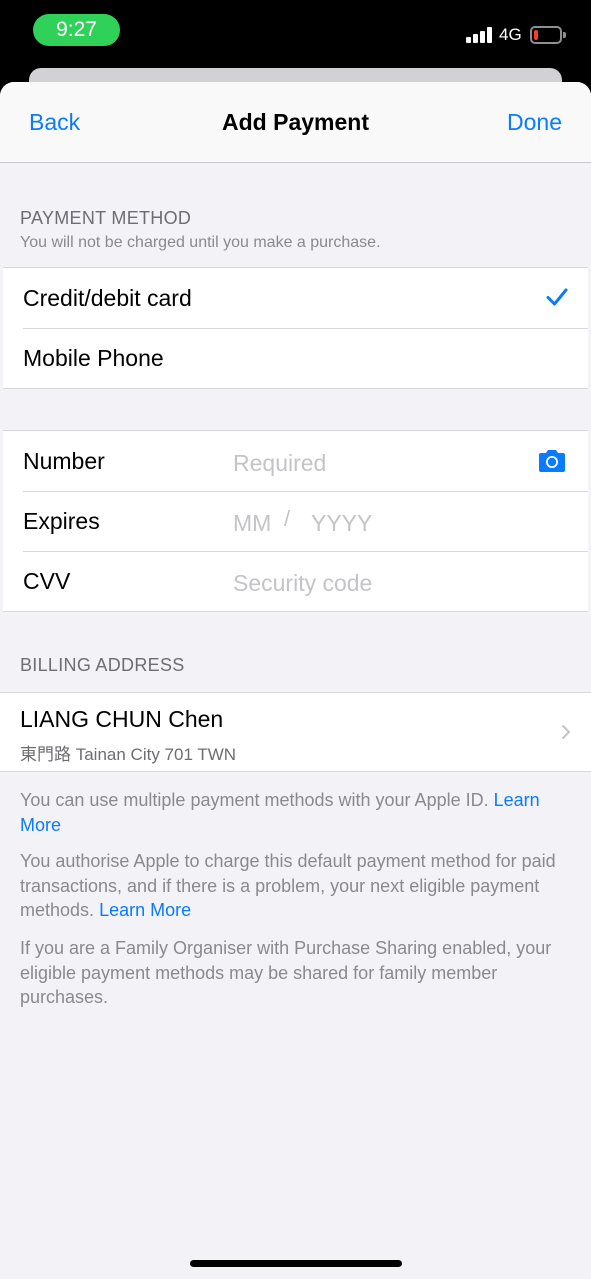  I want to click on checkmark-icon, so click(557, 297).